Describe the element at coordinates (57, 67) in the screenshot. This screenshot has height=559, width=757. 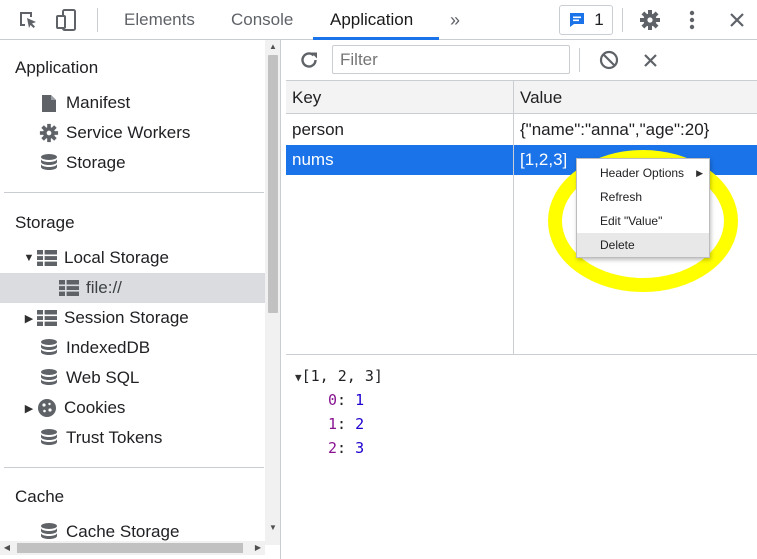
I see `section-header-application: Application` at that location.